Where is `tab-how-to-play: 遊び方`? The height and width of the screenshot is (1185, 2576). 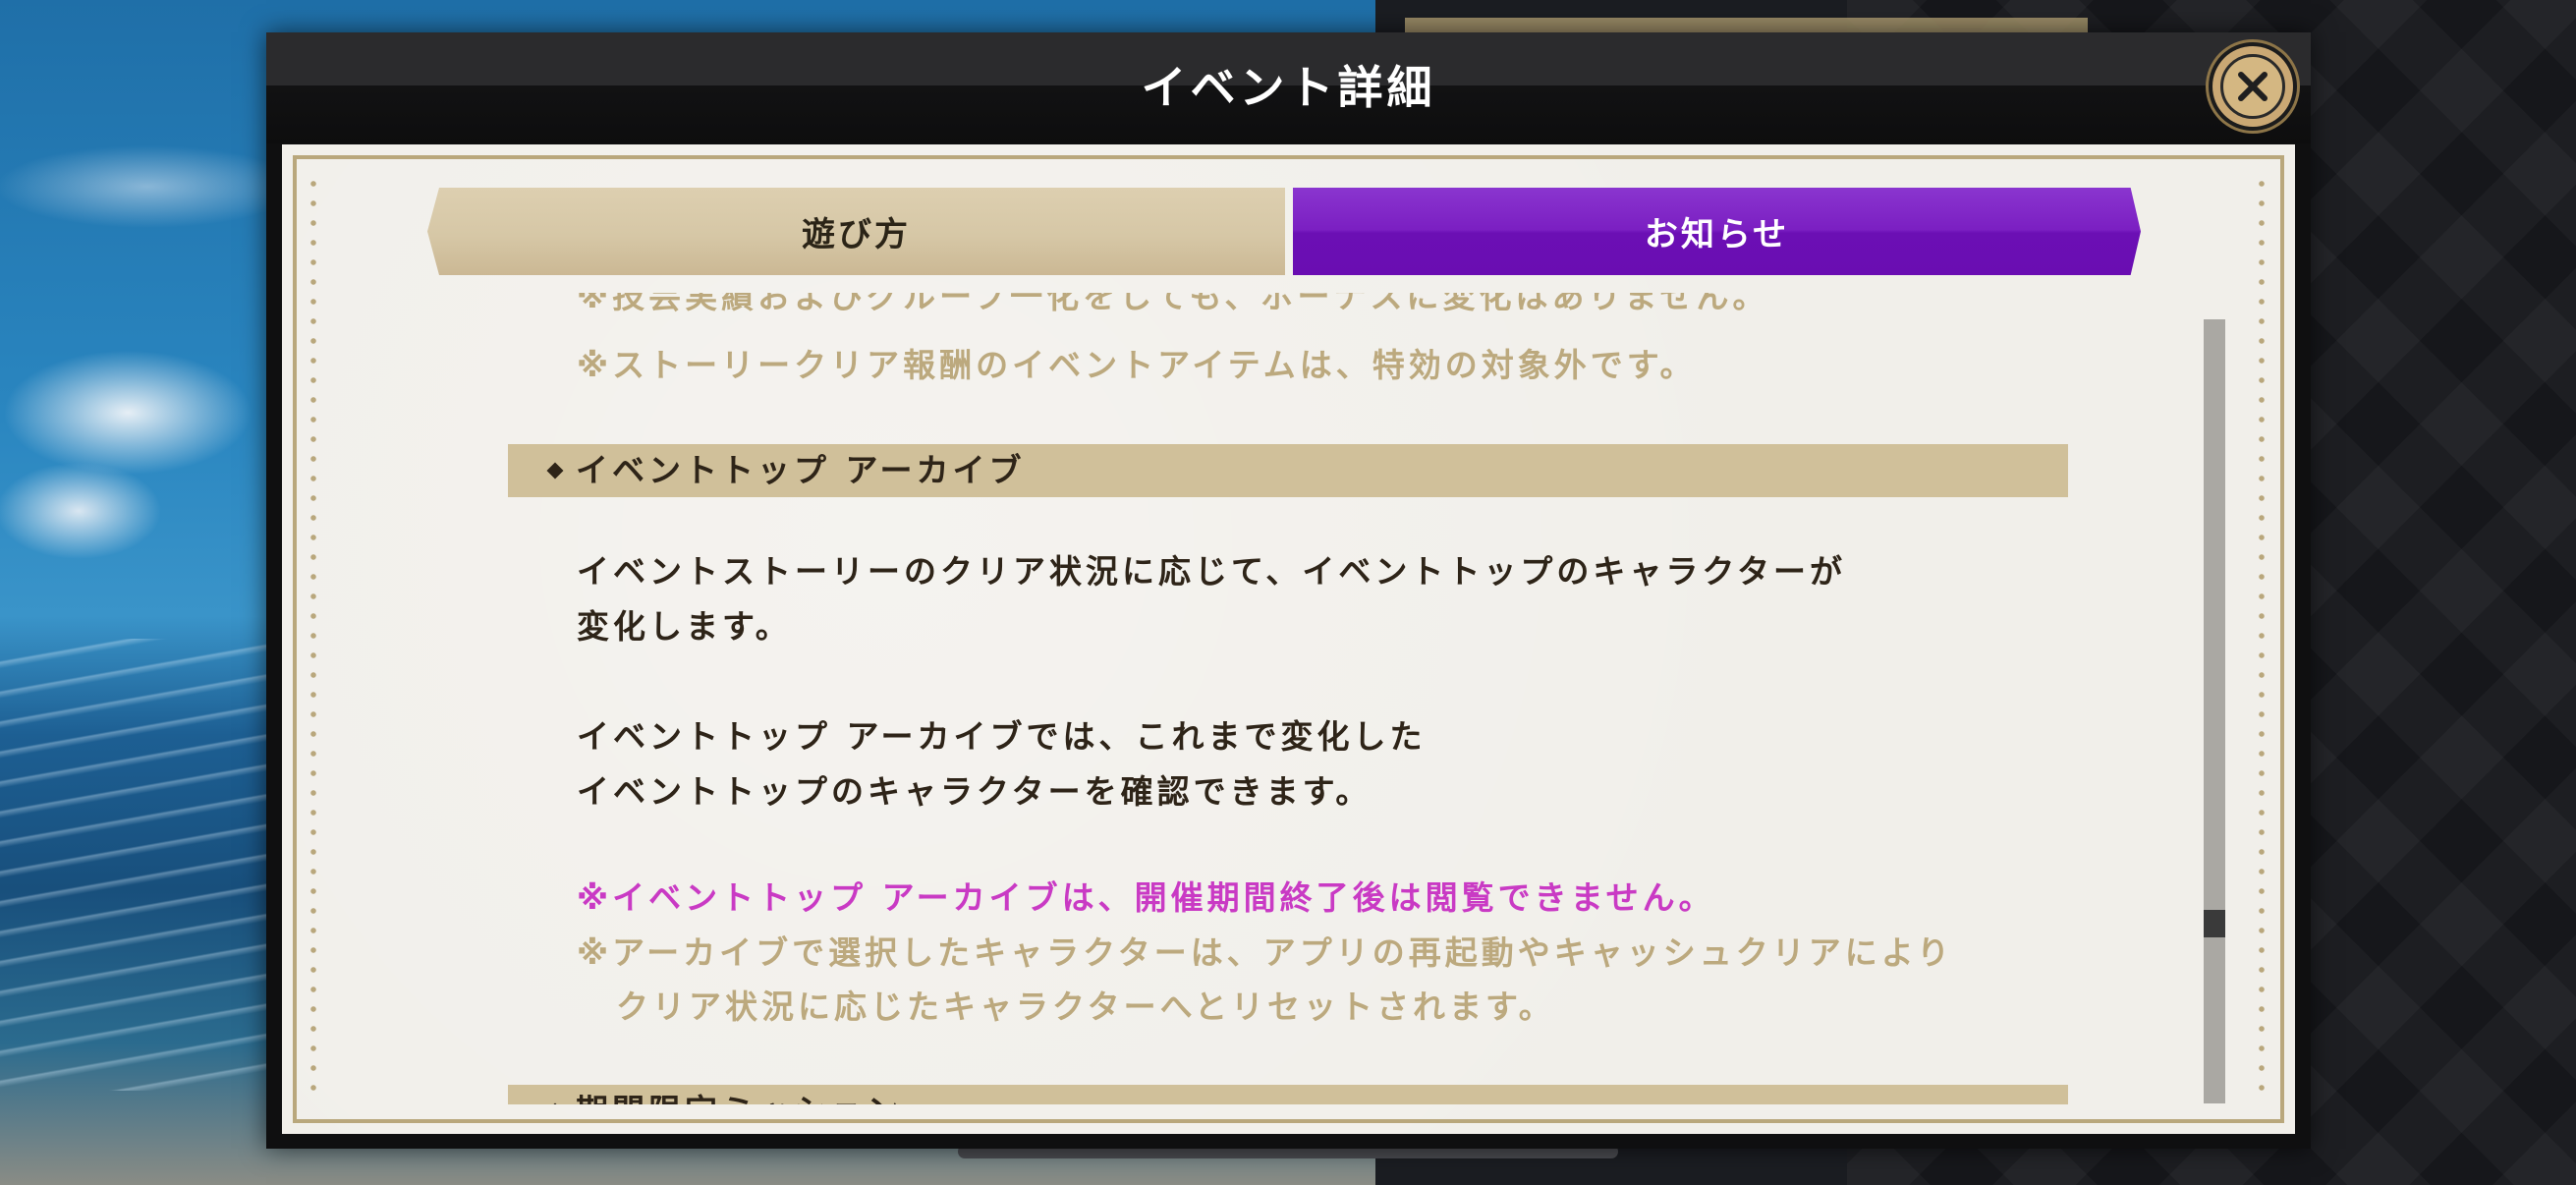
tab-how-to-play: 遊び方 is located at coordinates (856, 232).